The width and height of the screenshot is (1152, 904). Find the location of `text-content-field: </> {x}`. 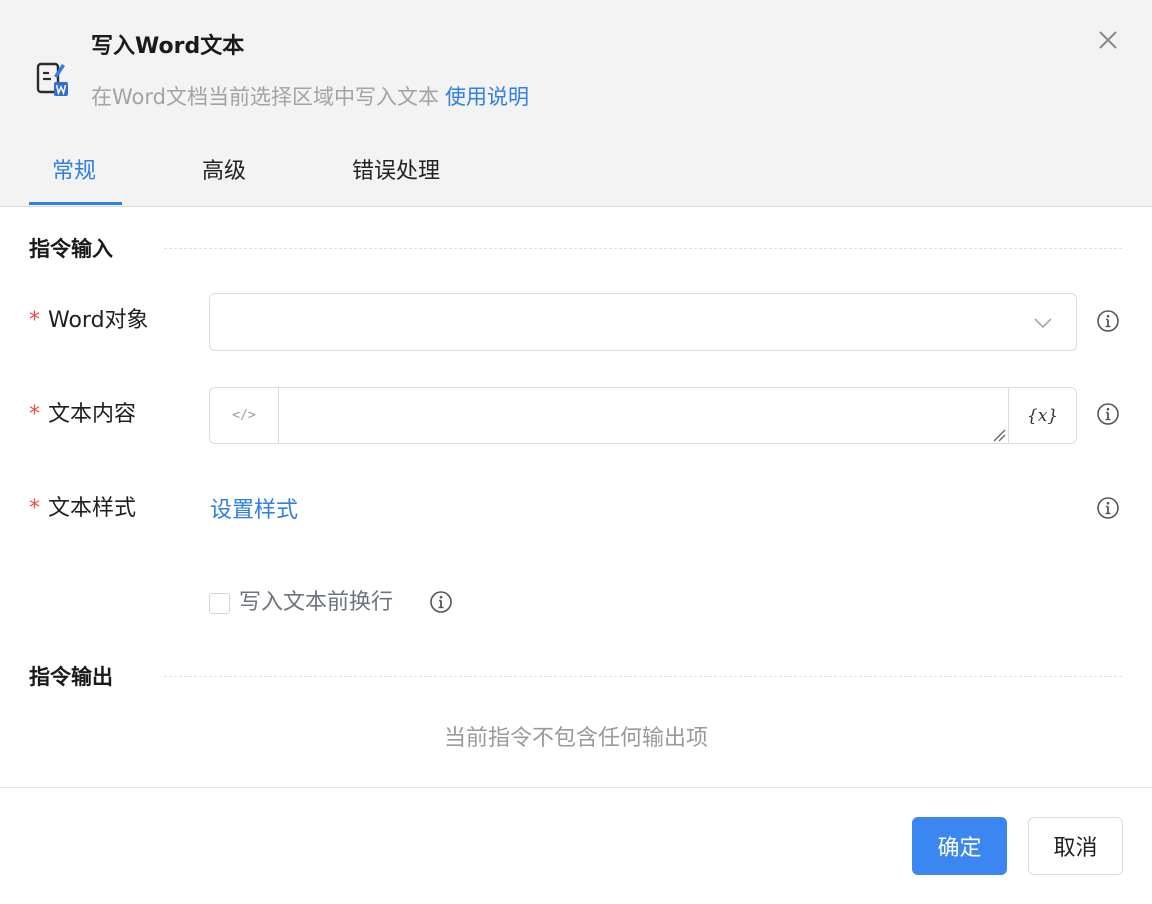

text-content-field: </> {x} is located at coordinates (643, 415).